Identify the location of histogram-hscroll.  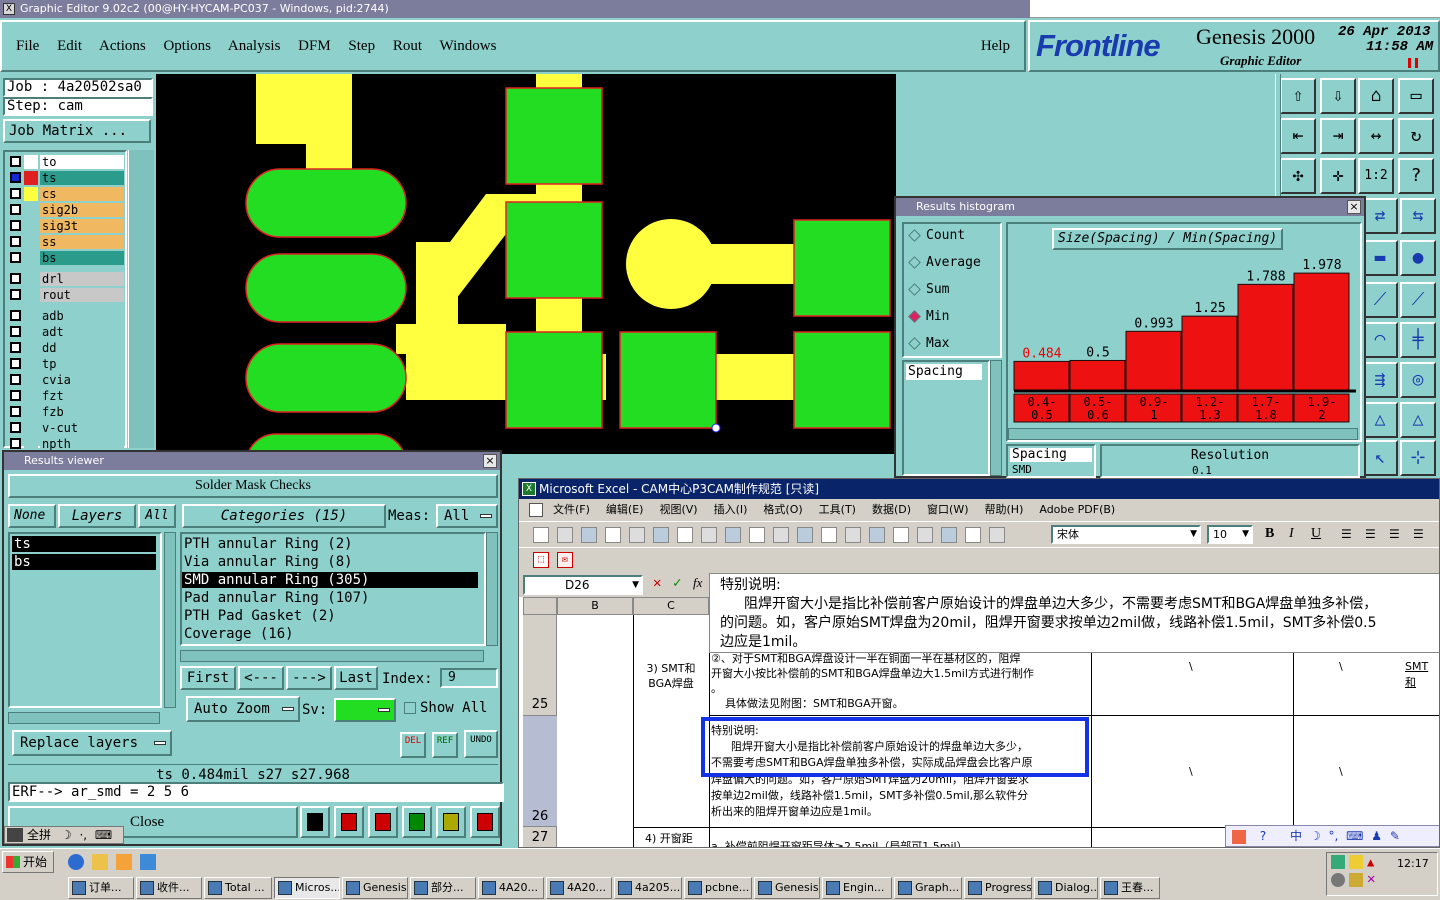
(1183, 434).